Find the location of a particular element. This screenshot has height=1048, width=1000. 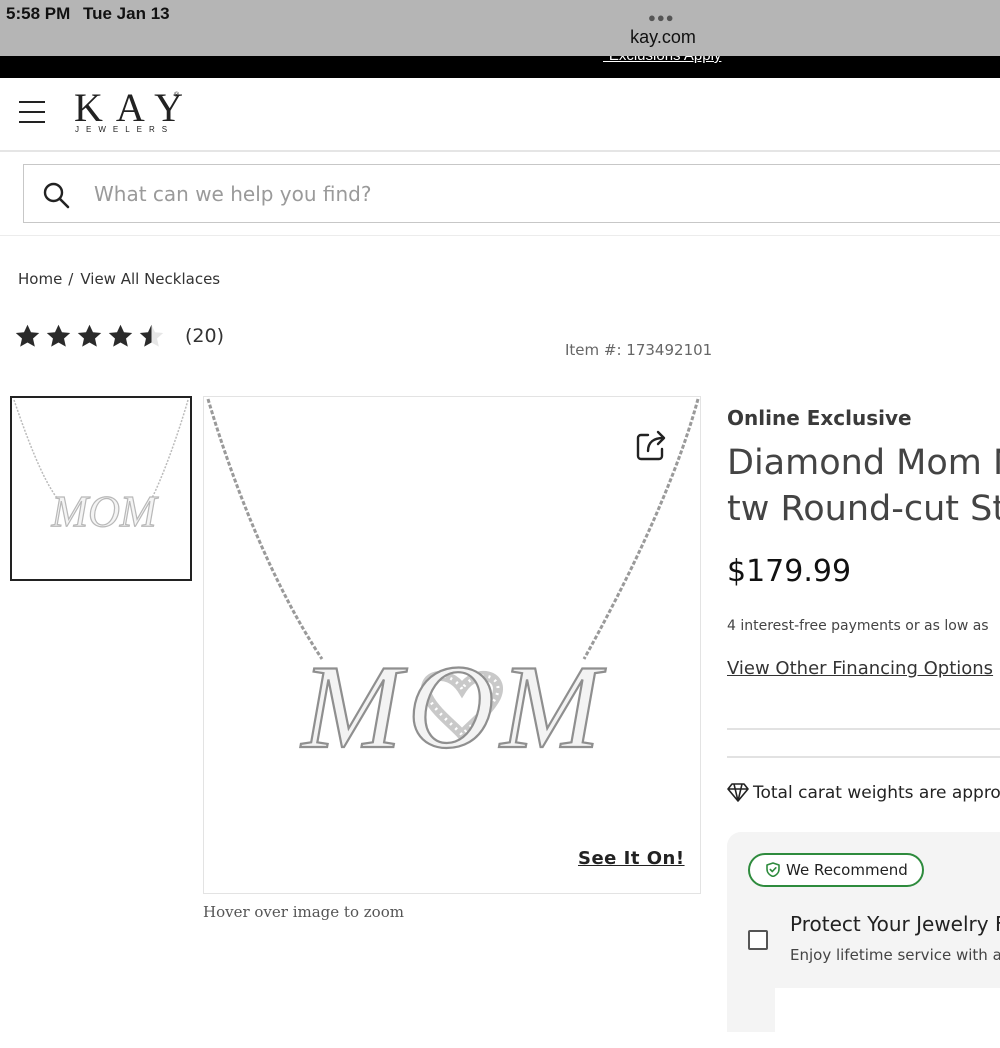

menu-icon is located at coordinates (32, 112).